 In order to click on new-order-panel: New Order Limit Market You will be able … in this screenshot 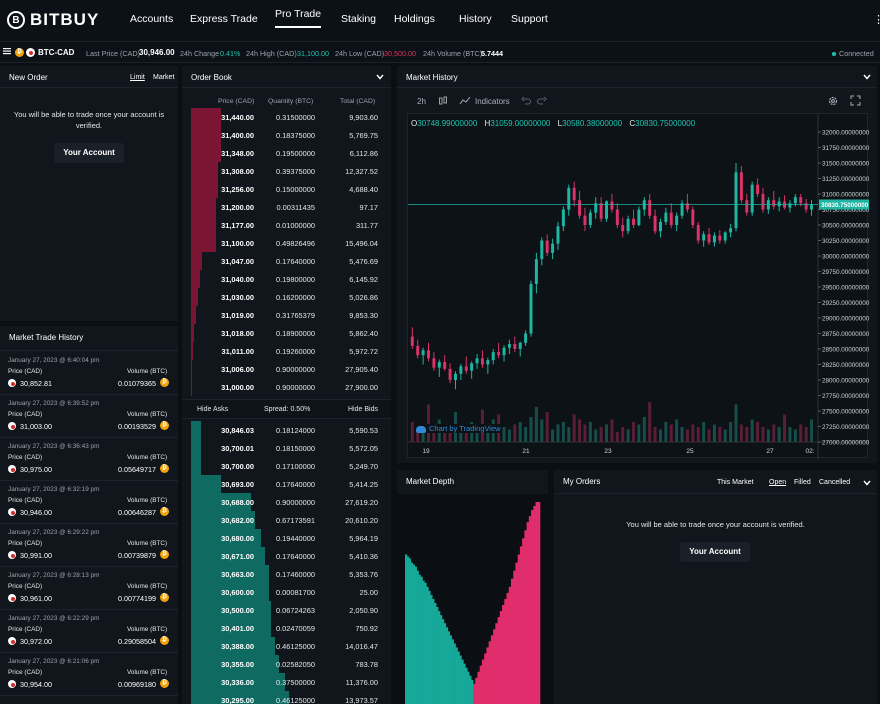, I will do `click(89, 193)`.